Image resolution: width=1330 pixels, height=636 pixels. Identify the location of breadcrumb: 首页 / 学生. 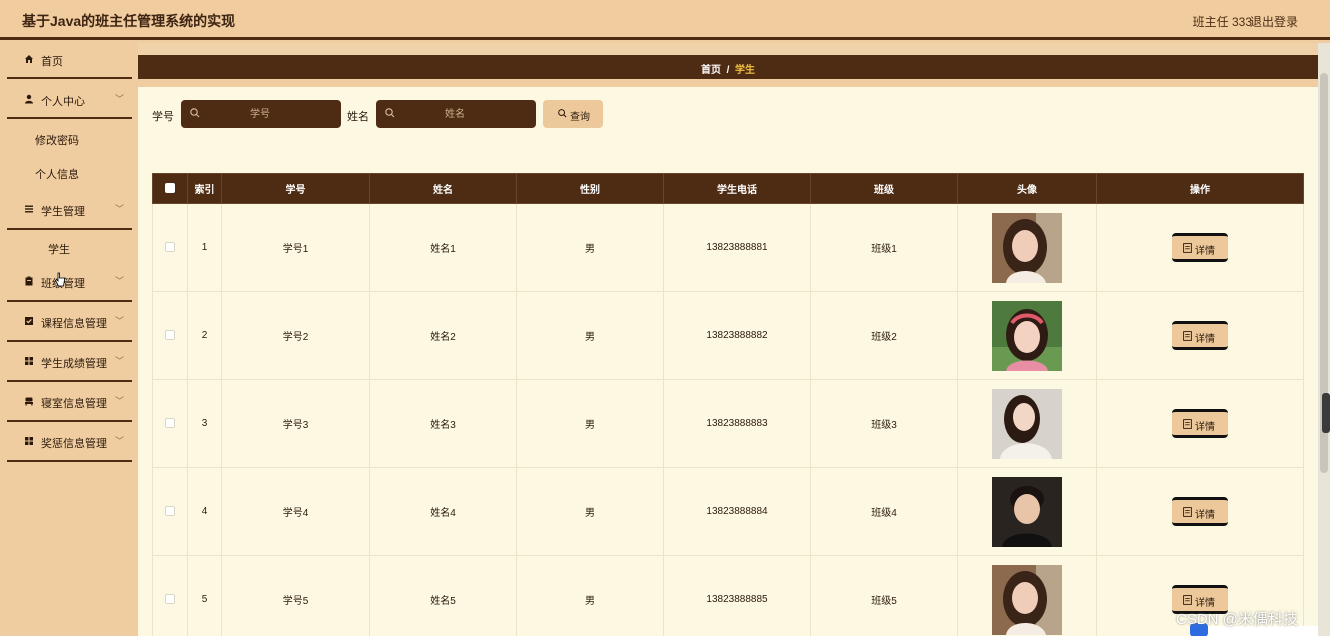
(728, 68).